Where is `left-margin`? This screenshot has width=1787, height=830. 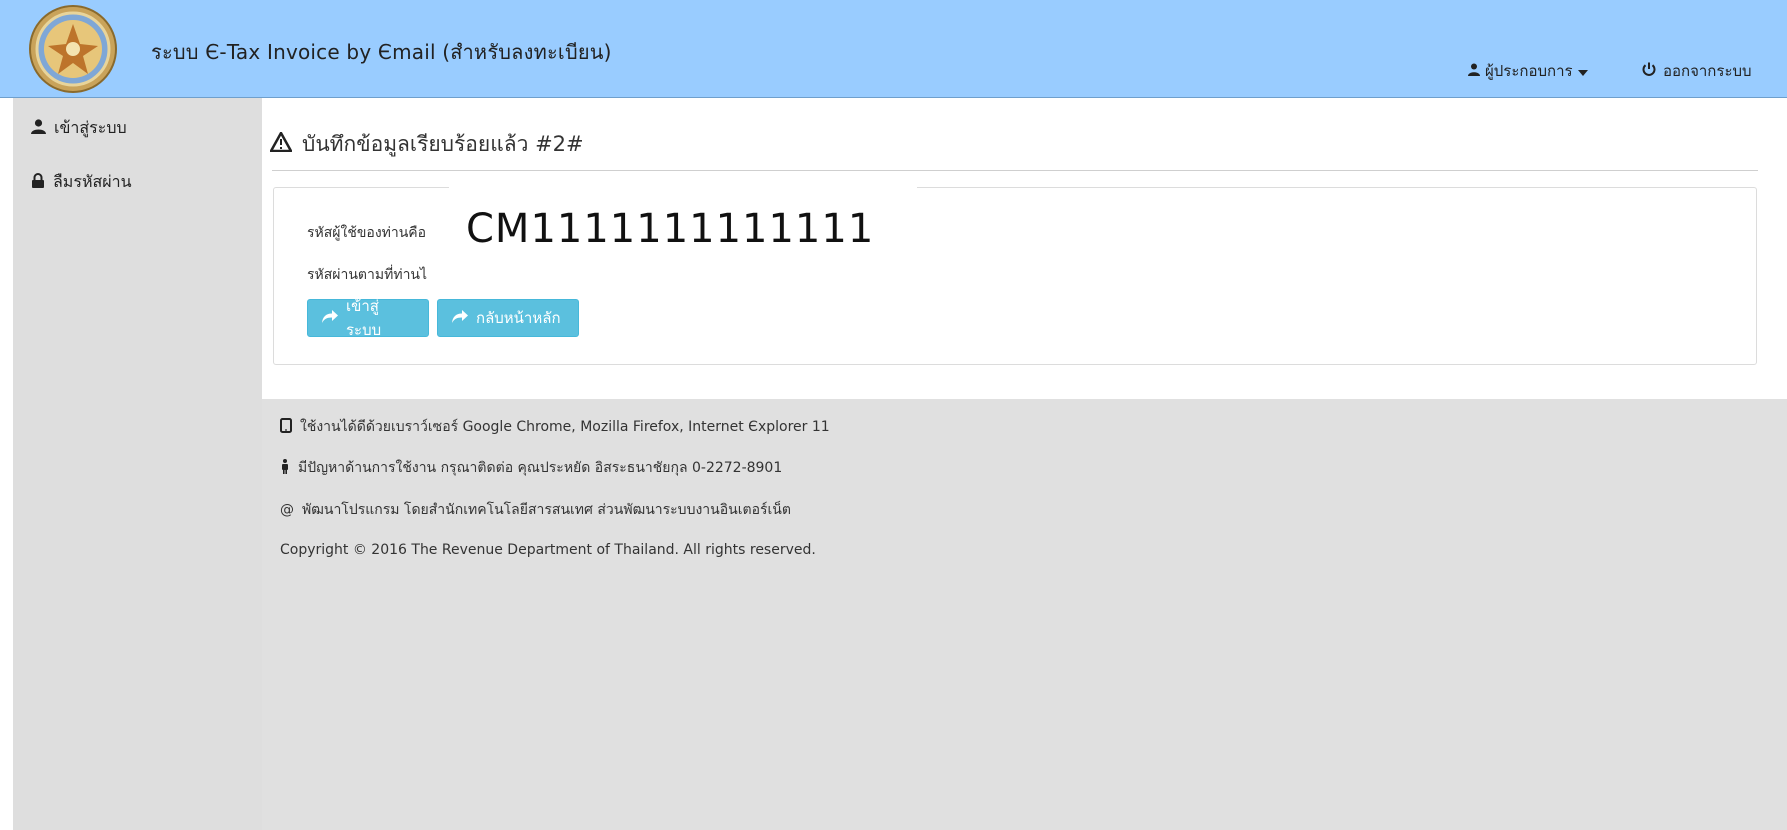 left-margin is located at coordinates (6, 464).